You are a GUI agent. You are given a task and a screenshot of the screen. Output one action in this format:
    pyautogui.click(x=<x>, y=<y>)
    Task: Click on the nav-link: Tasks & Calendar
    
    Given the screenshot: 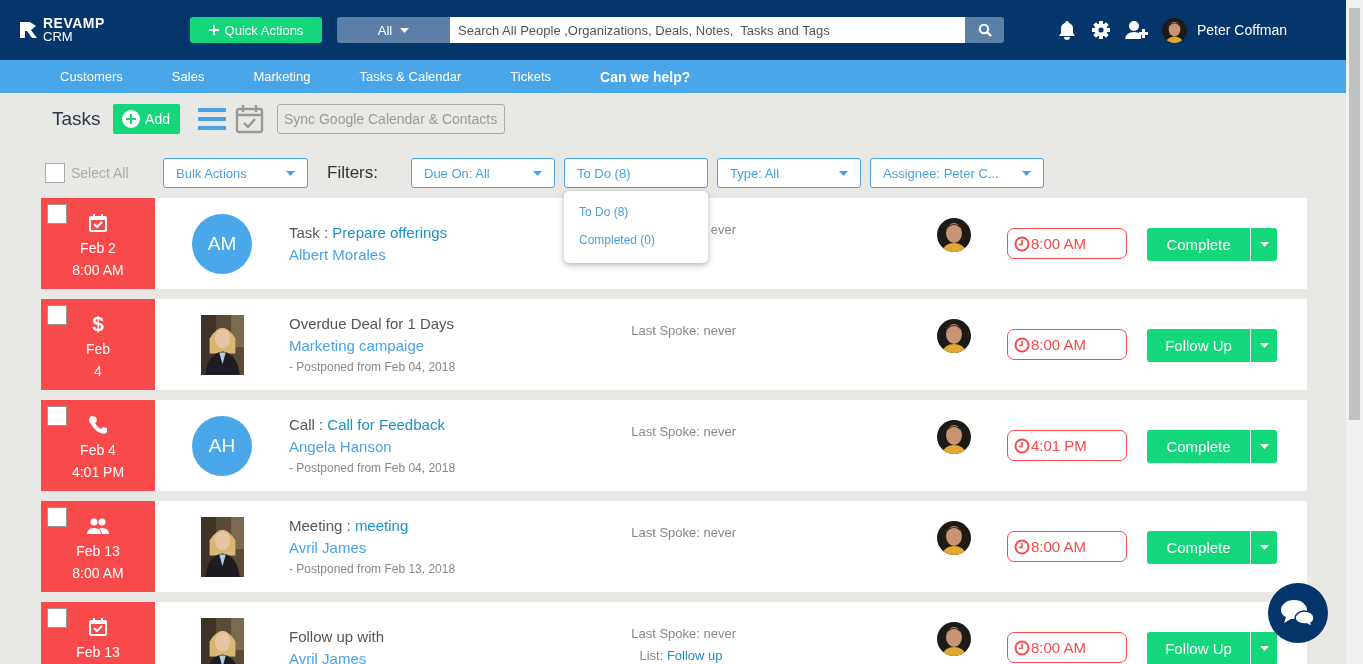 What is the action you would take?
    pyautogui.click(x=410, y=76)
    